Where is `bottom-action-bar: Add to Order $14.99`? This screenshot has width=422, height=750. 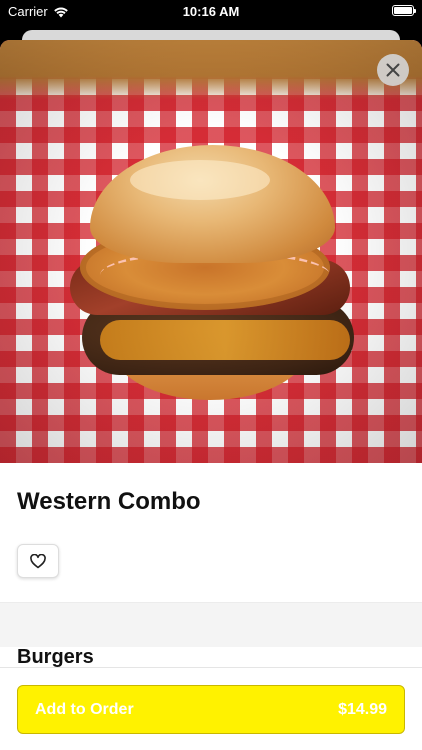
bottom-action-bar: Add to Order $14.99 is located at coordinates (211, 708).